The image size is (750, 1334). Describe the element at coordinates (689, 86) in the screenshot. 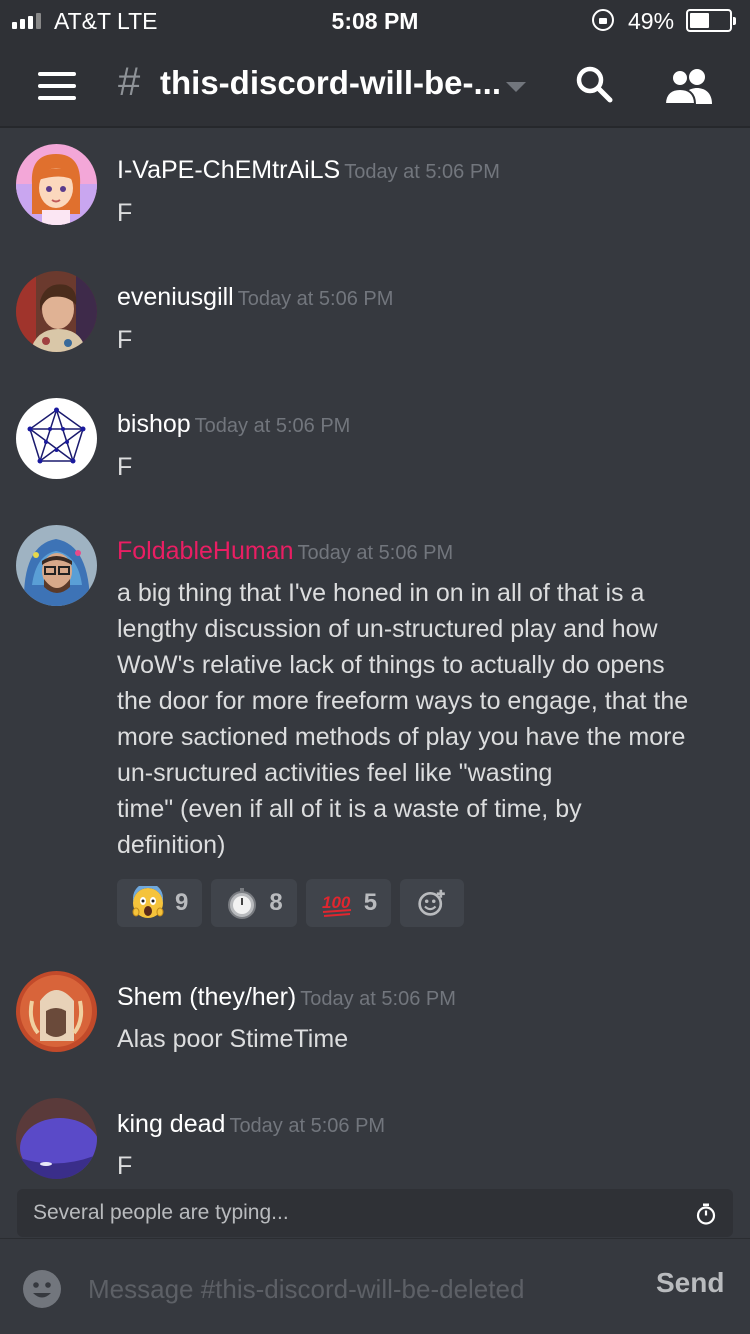

I see `members-icon` at that location.